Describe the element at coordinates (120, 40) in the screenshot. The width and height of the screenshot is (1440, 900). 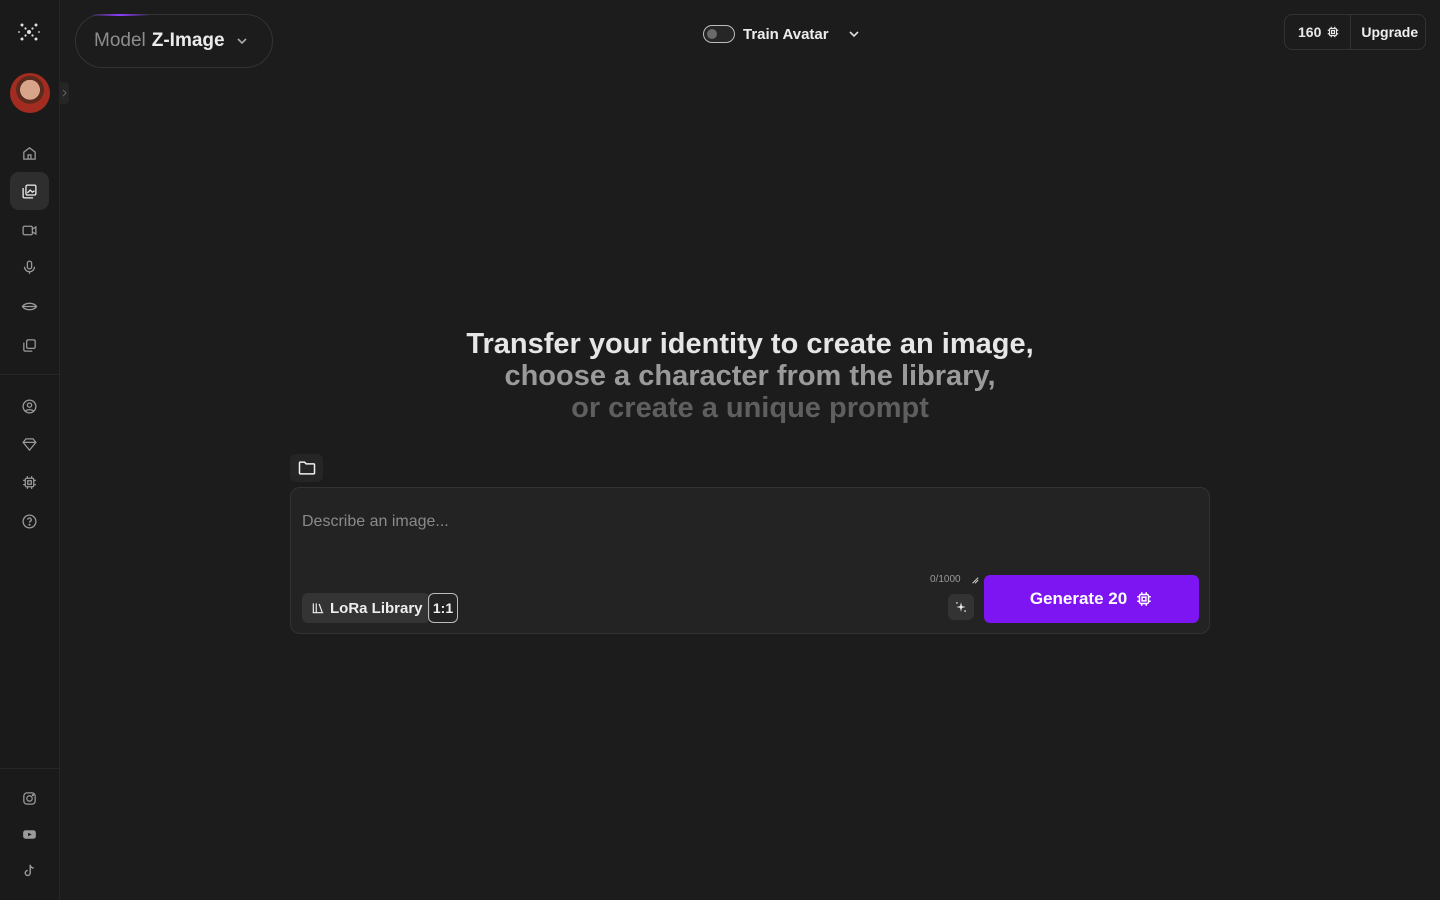
I see `model-label: Model` at that location.